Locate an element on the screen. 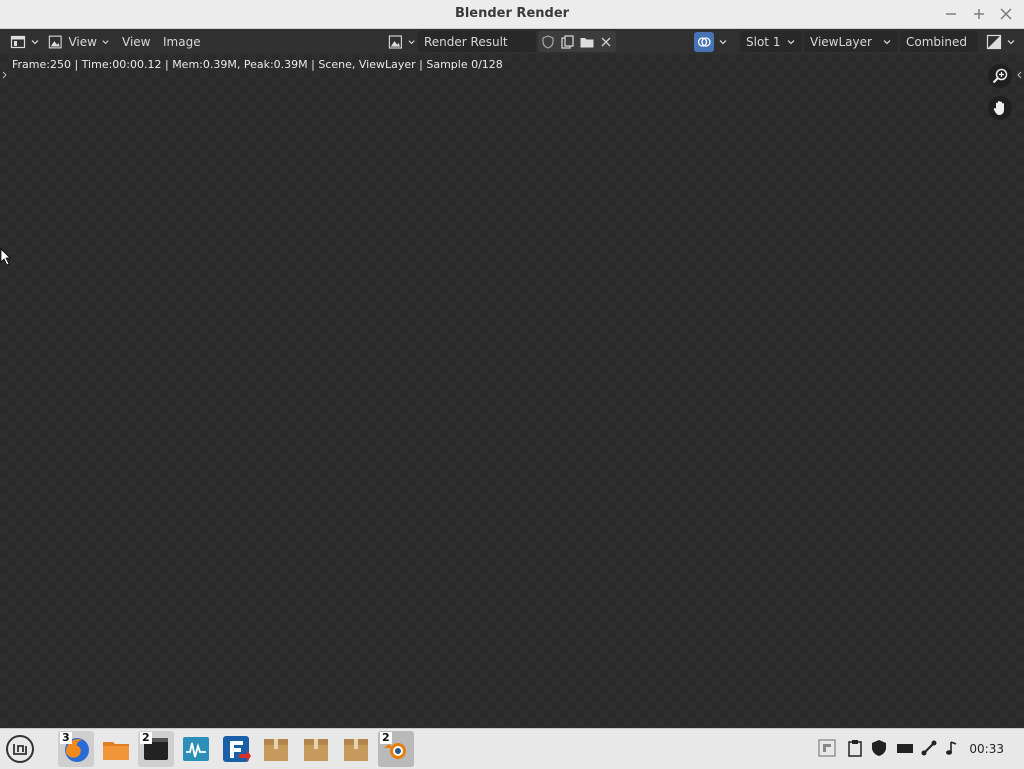 This screenshot has height=769, width=1024. taskbar: 3 2 2 00:33 is located at coordinates (512, 748).